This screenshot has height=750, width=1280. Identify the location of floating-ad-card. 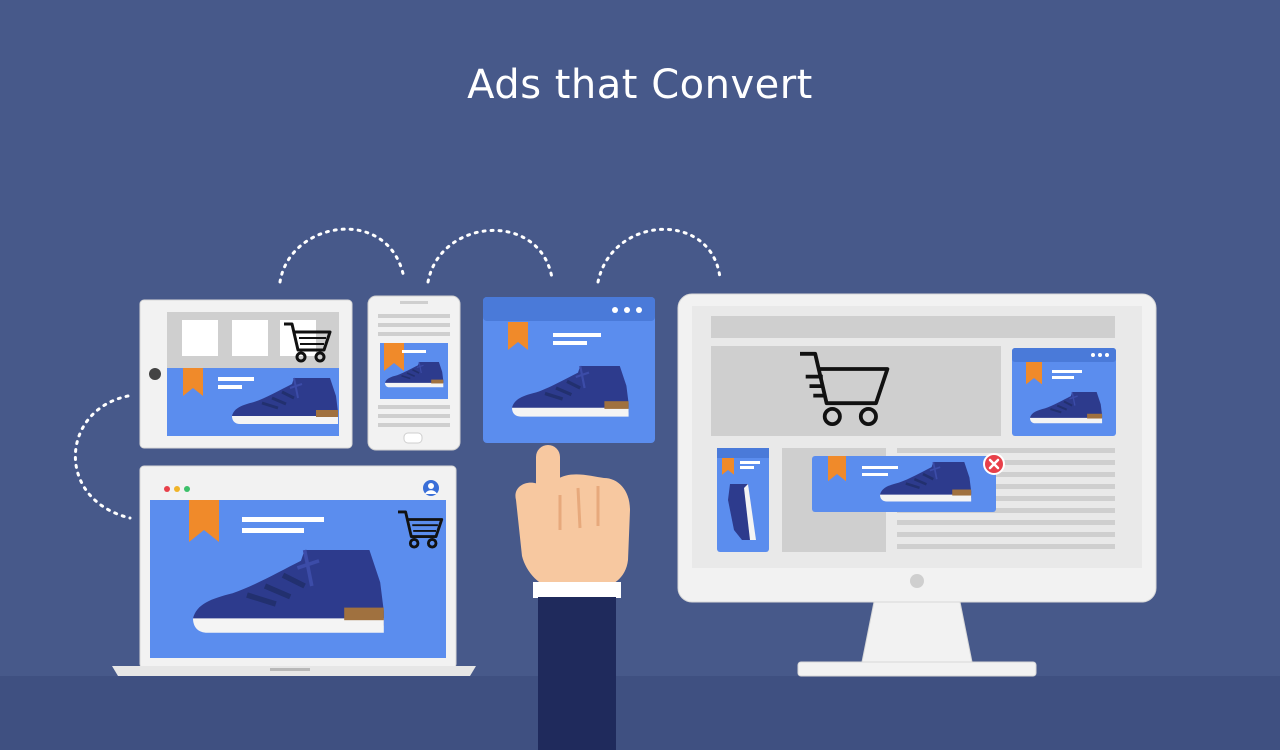
(569, 370).